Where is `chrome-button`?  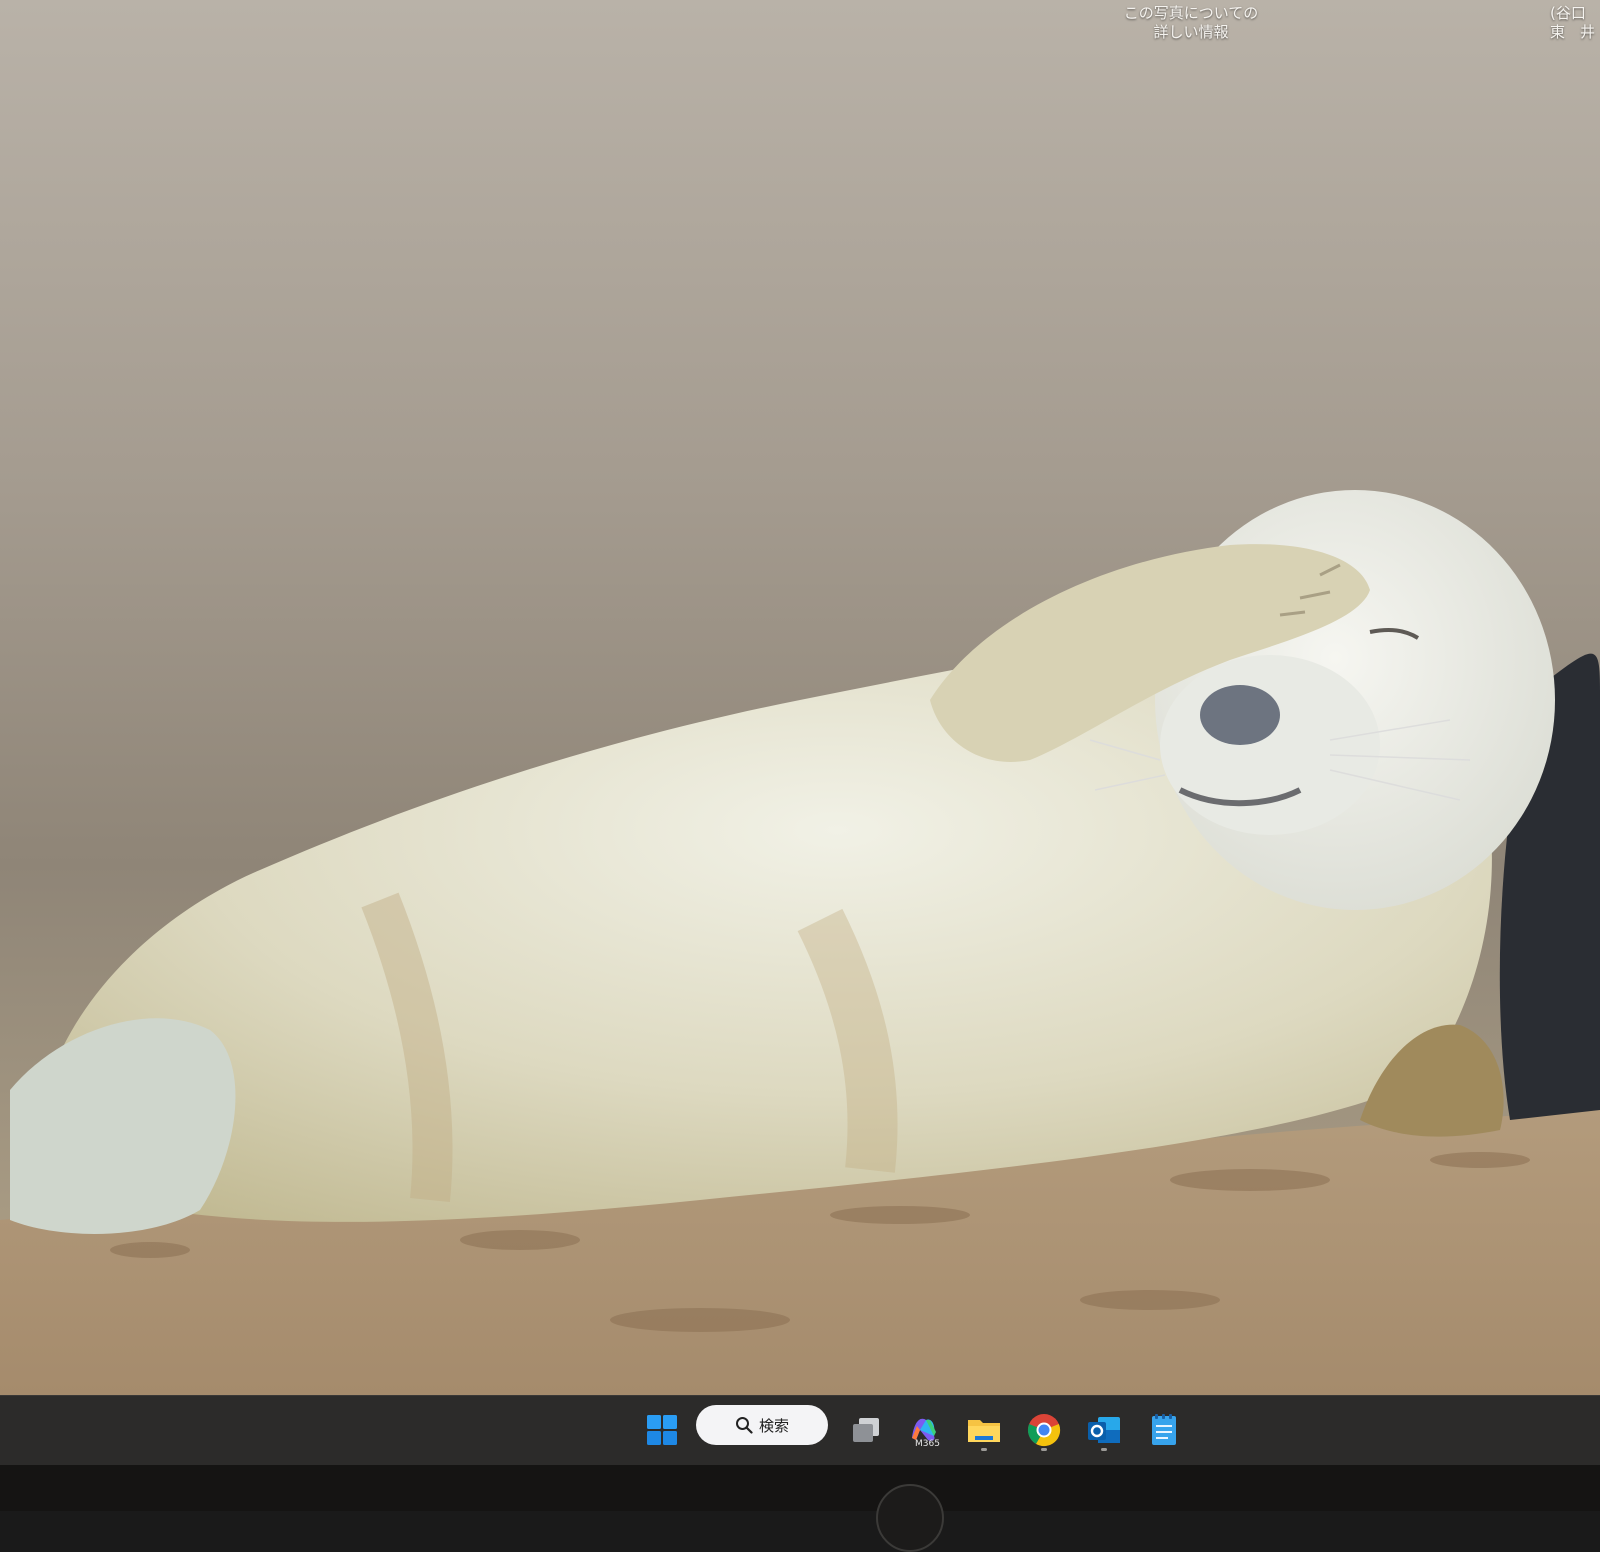
chrome-button is located at coordinates (1044, 1430).